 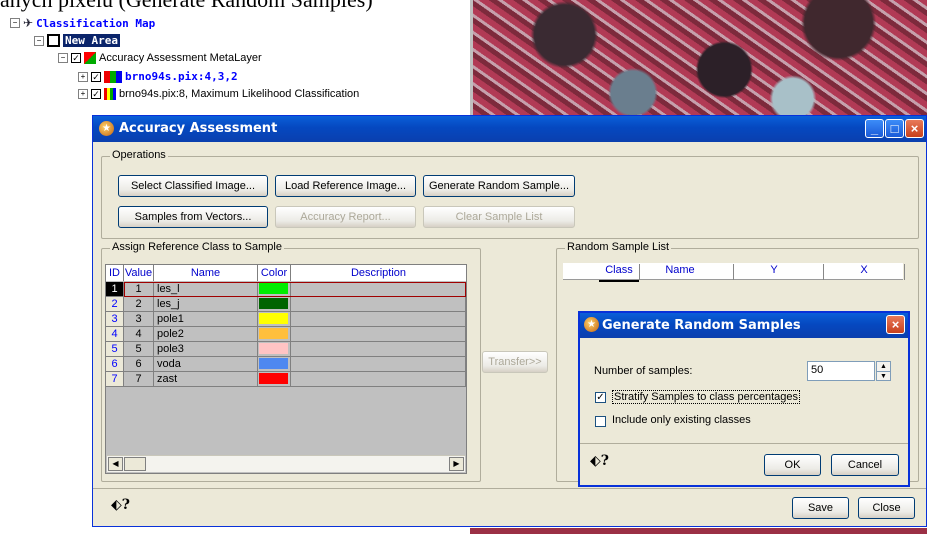 I want to click on random-header-name: Name, so click(x=679, y=272).